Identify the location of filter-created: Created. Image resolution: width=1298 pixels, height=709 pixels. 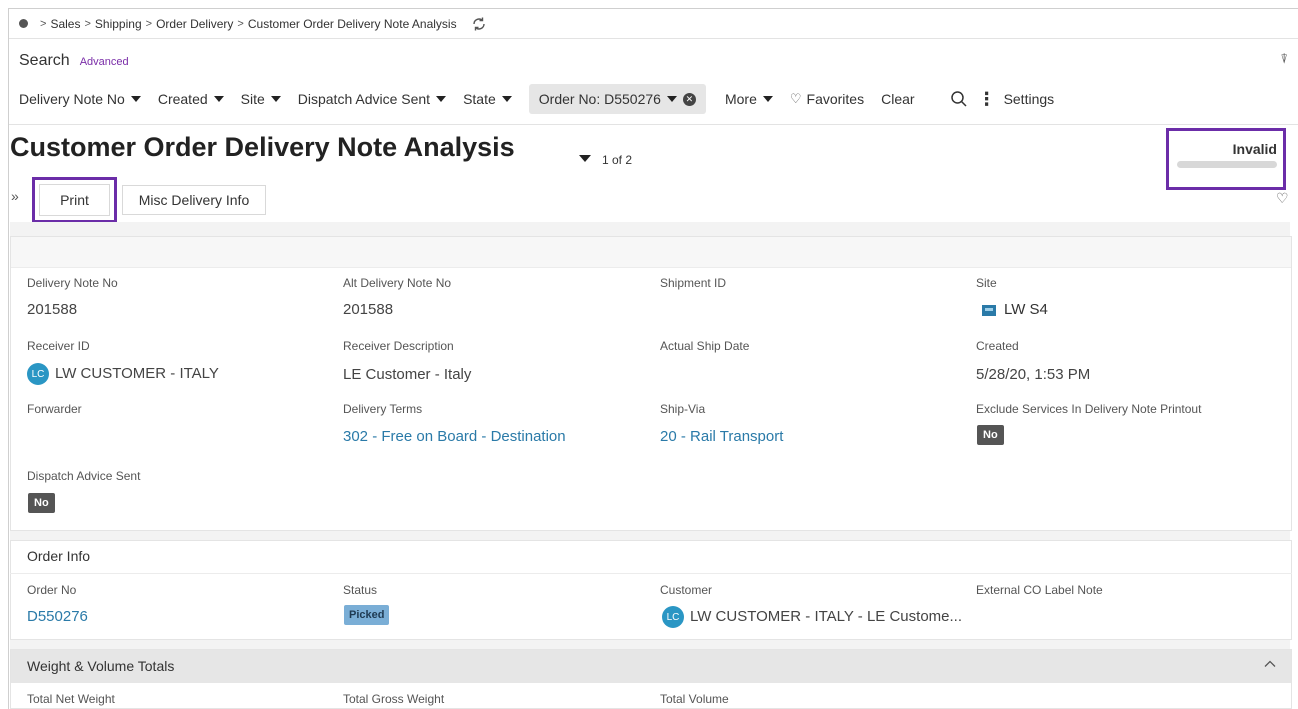
(191, 99).